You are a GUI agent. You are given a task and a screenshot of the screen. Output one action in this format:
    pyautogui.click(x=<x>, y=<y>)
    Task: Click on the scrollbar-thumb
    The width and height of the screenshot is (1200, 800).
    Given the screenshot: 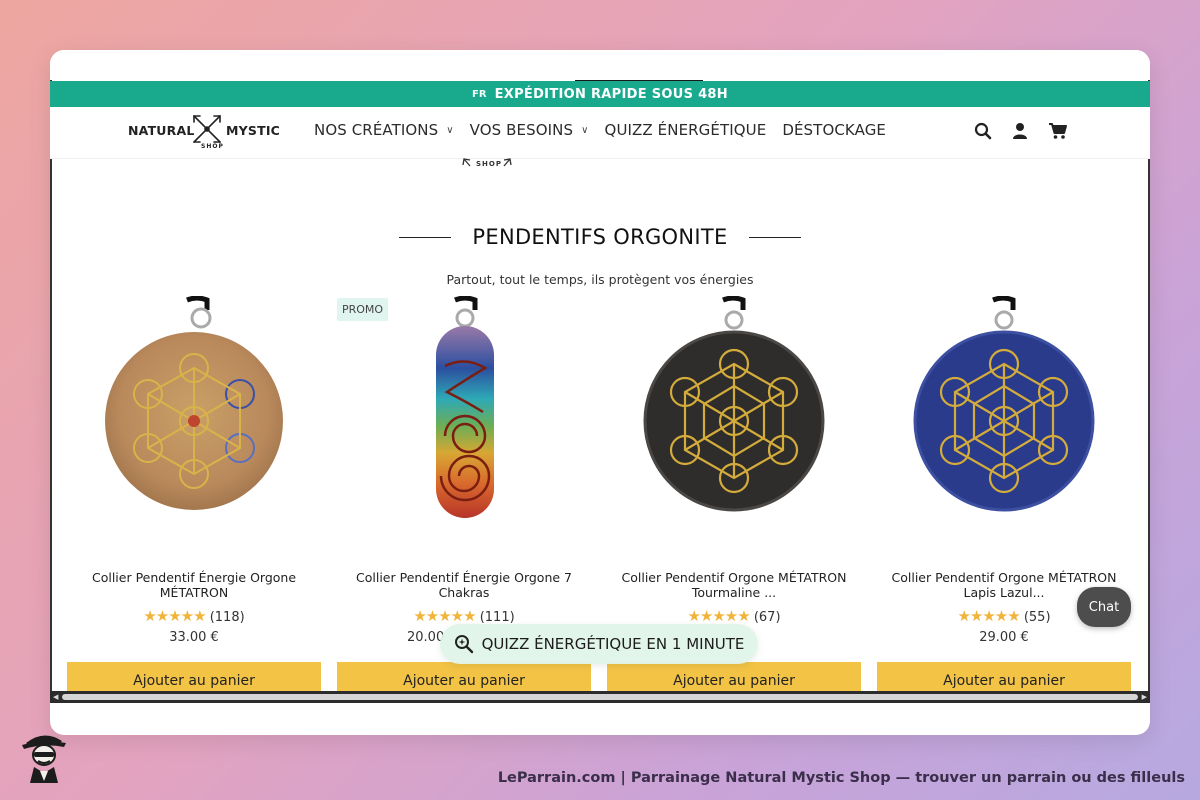 What is the action you would take?
    pyautogui.click(x=600, y=697)
    